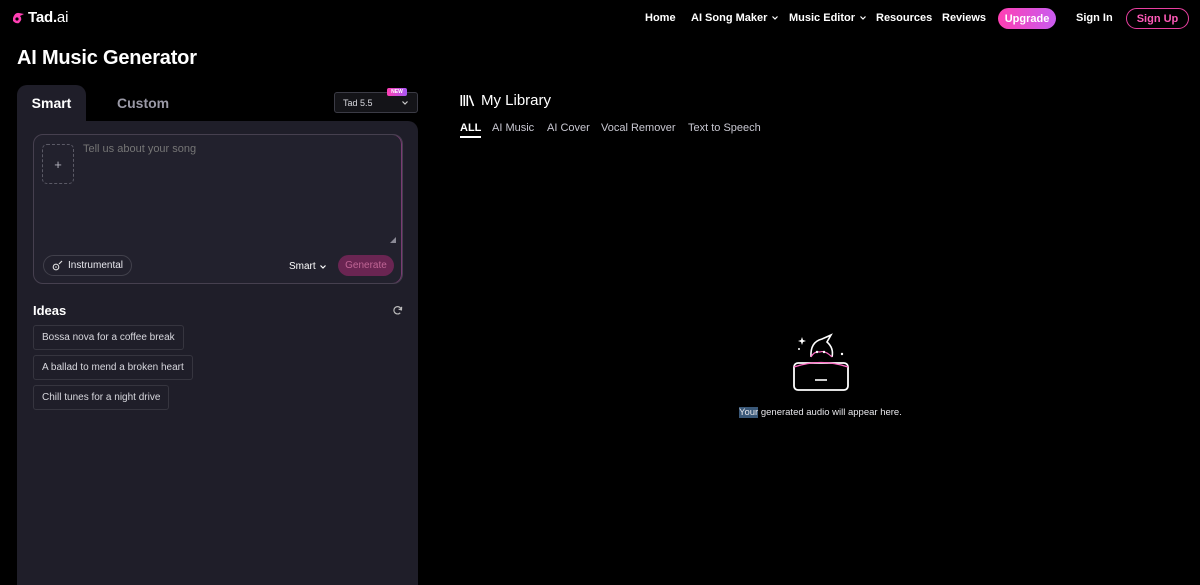  What do you see at coordinates (660, 18) in the screenshot?
I see `nav-home: Home` at bounding box center [660, 18].